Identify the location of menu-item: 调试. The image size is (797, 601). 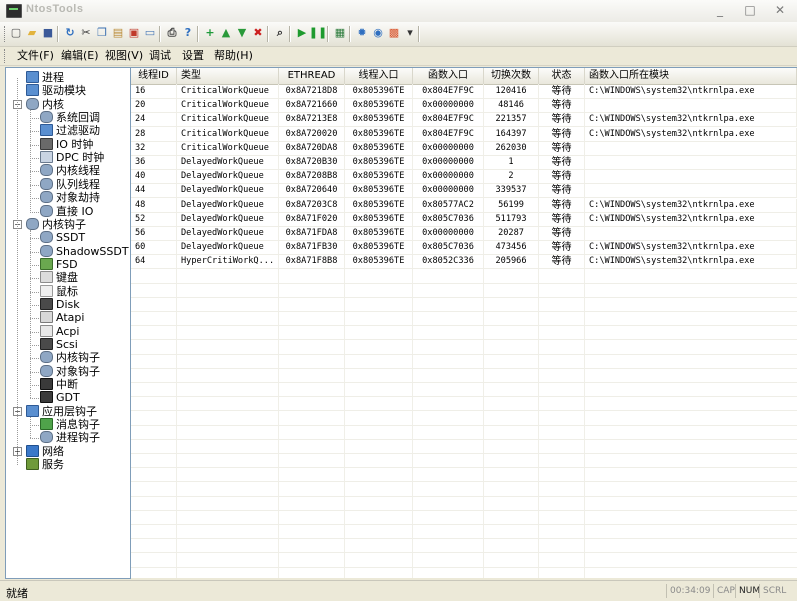
(160, 56).